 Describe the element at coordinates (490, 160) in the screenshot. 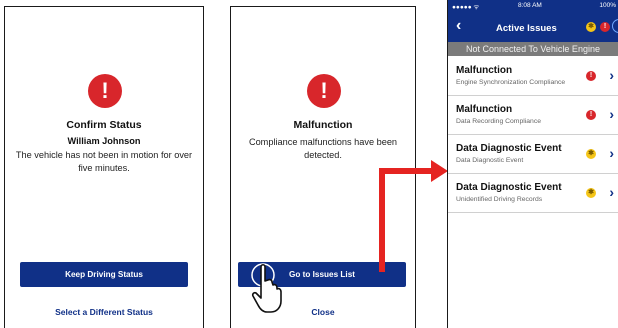

I see `issue-subtitle: Data Diagnostic Event` at that location.